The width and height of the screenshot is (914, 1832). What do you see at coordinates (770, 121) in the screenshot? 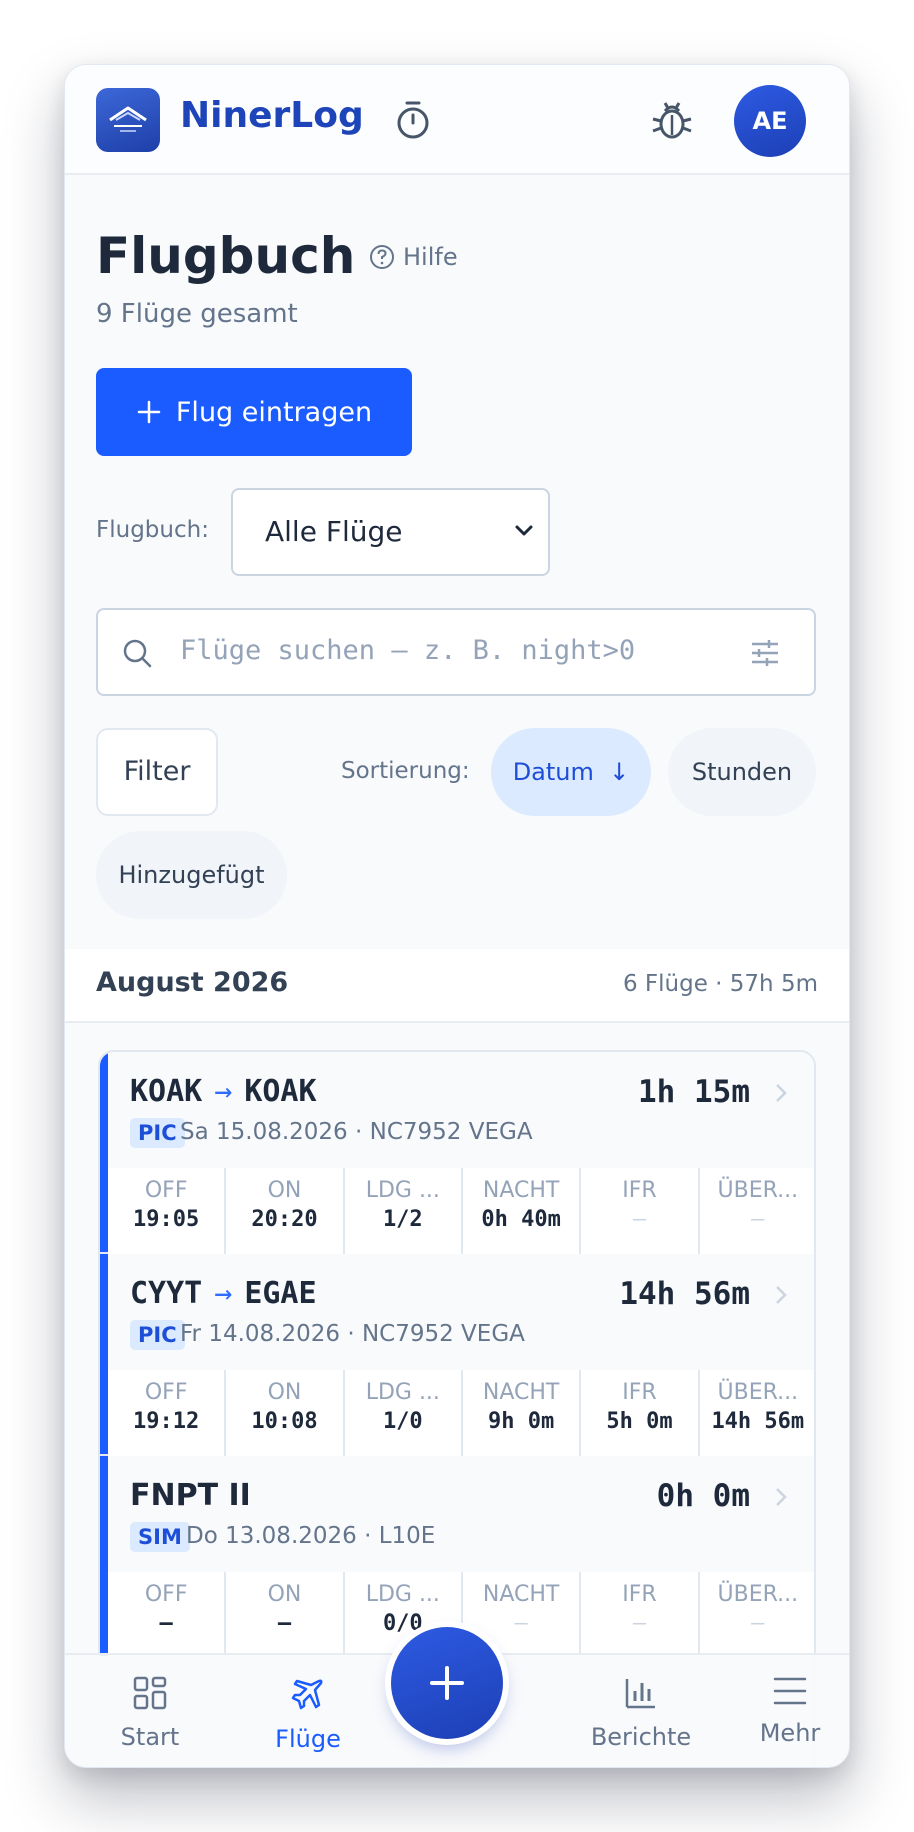
I see `user-avatar: AE` at bounding box center [770, 121].